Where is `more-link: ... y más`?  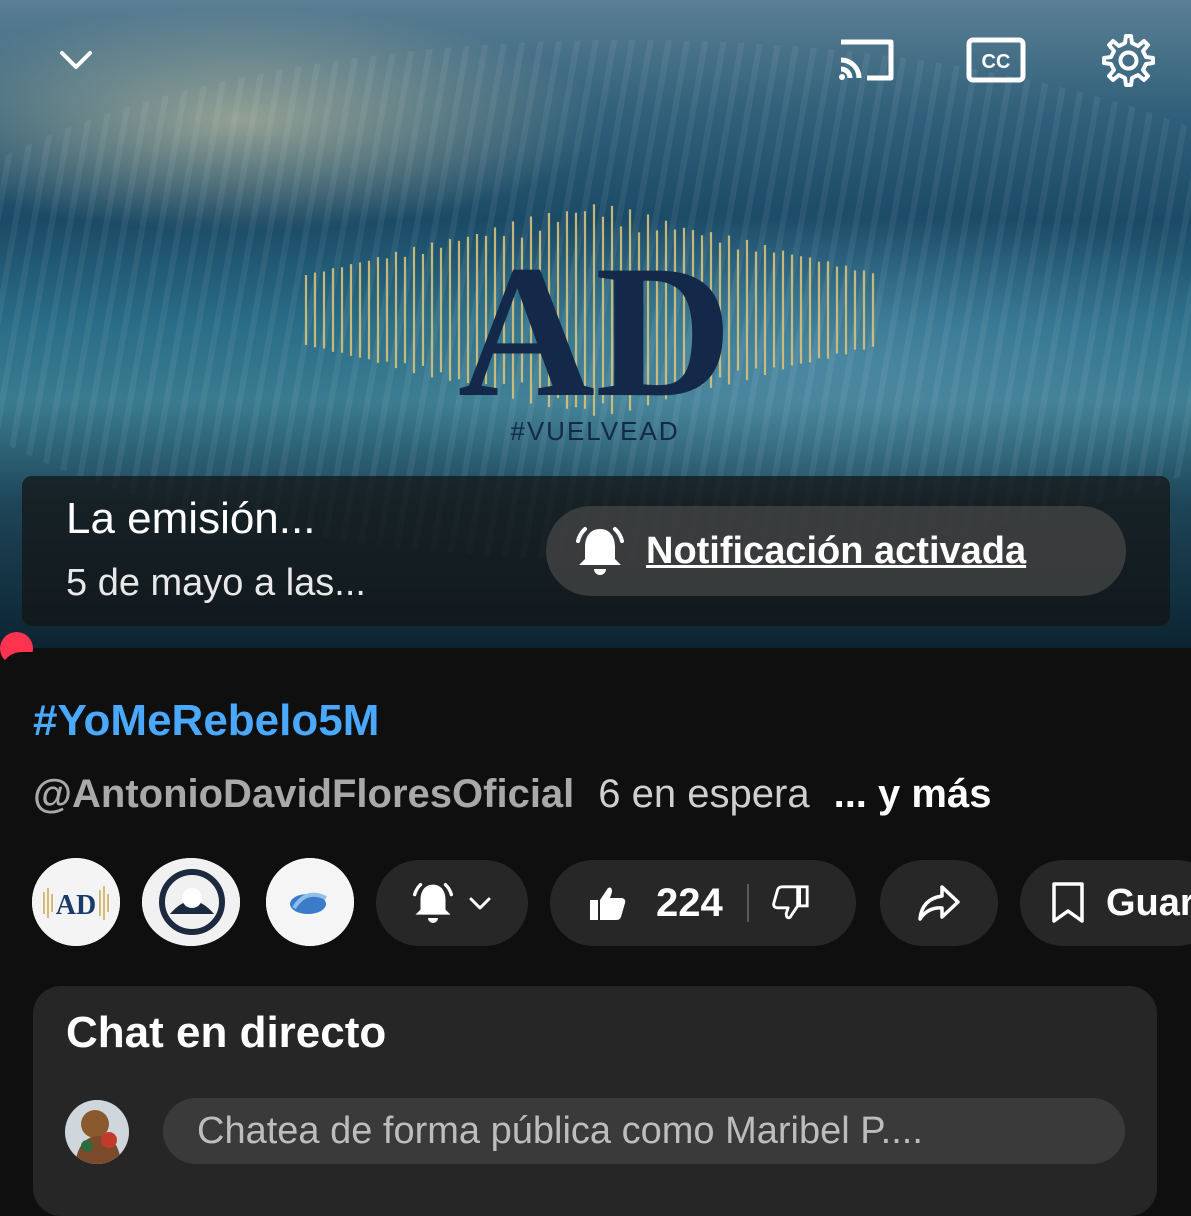 more-link: ... y más is located at coordinates (913, 794).